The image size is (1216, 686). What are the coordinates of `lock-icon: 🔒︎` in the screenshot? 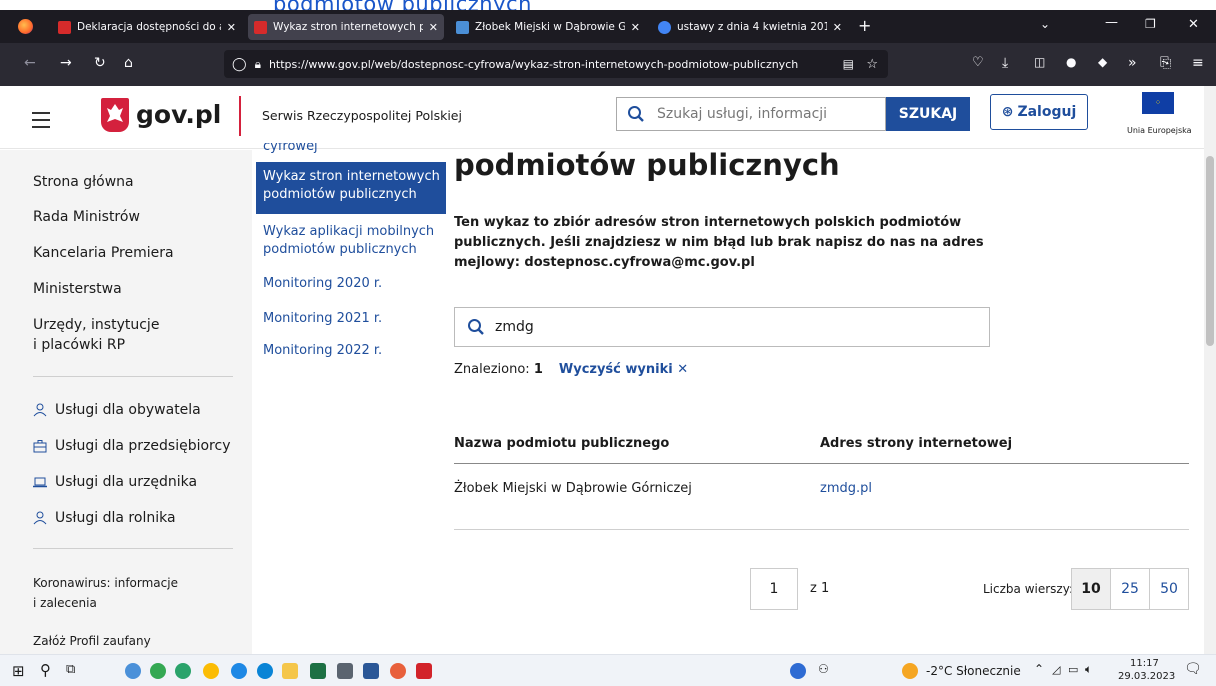 It's located at (258, 64).